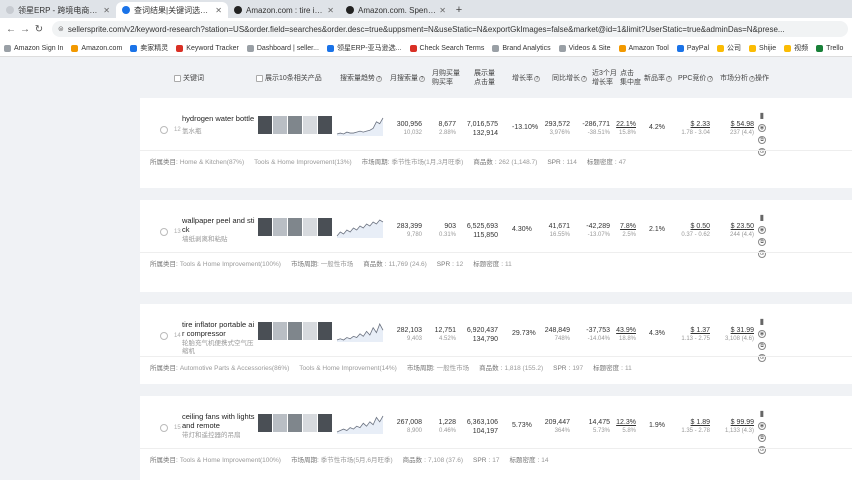  Describe the element at coordinates (643, 48) in the screenshot. I see `bookmark-item: Amazon Tool` at that location.